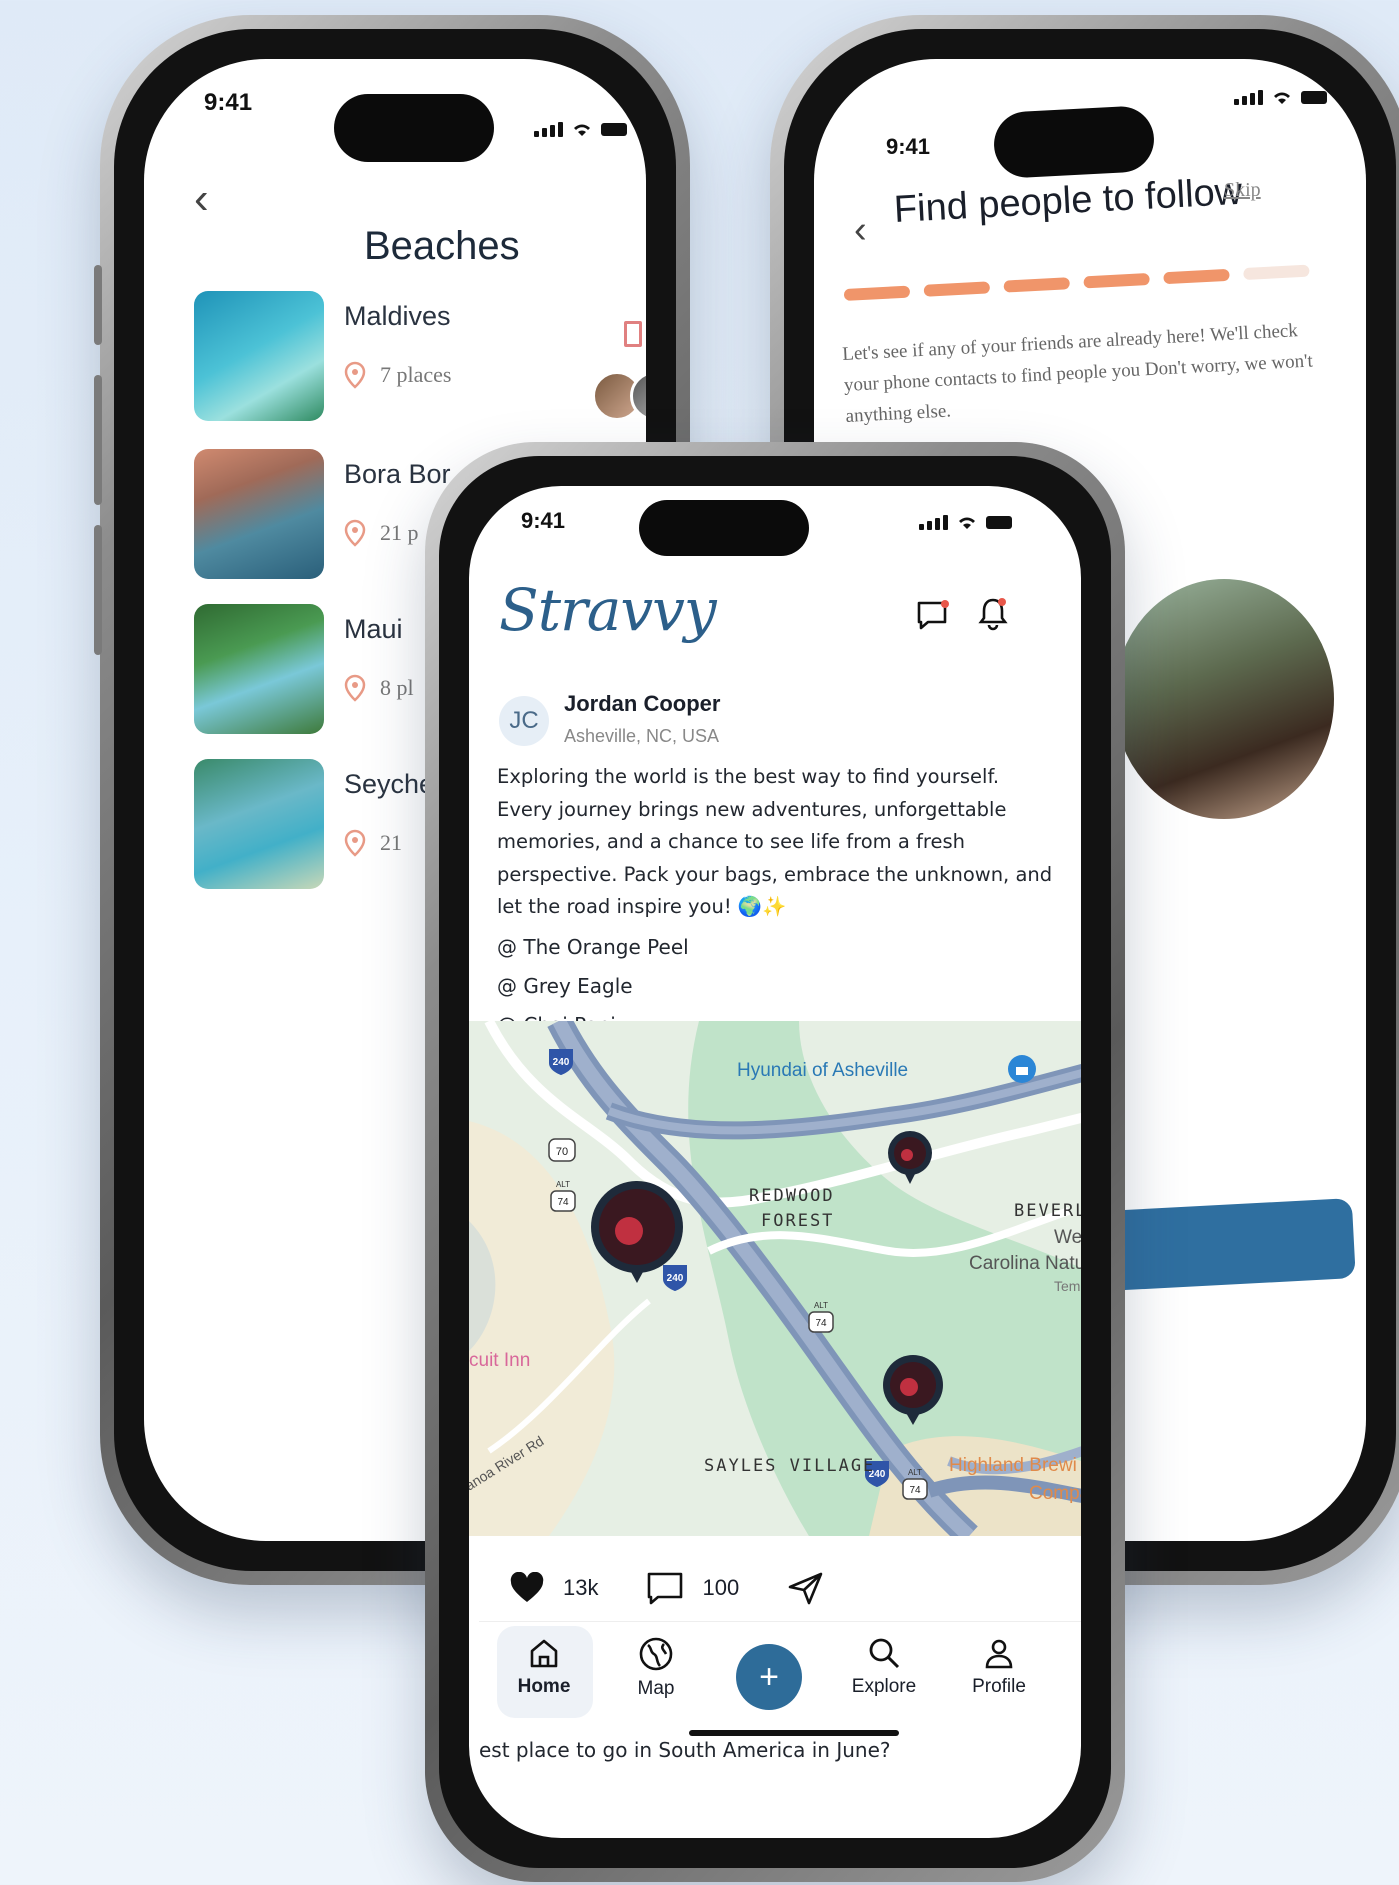 The height and width of the screenshot is (1885, 1399). What do you see at coordinates (692, 1588) in the screenshot?
I see `comment-group: 100` at bounding box center [692, 1588].